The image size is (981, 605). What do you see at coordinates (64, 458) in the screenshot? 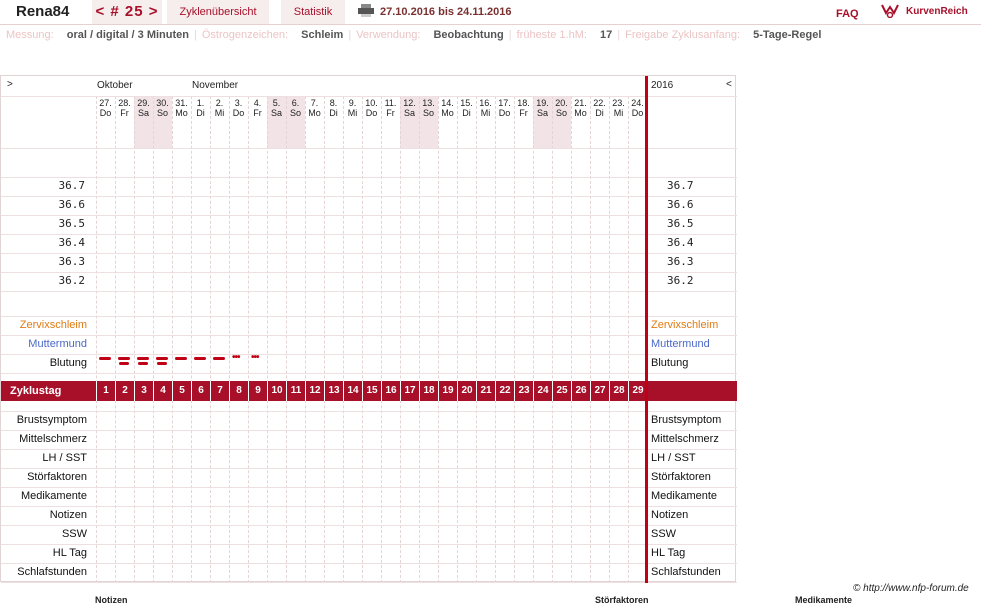
I see `symptom-row-label: LH / SST` at bounding box center [64, 458].